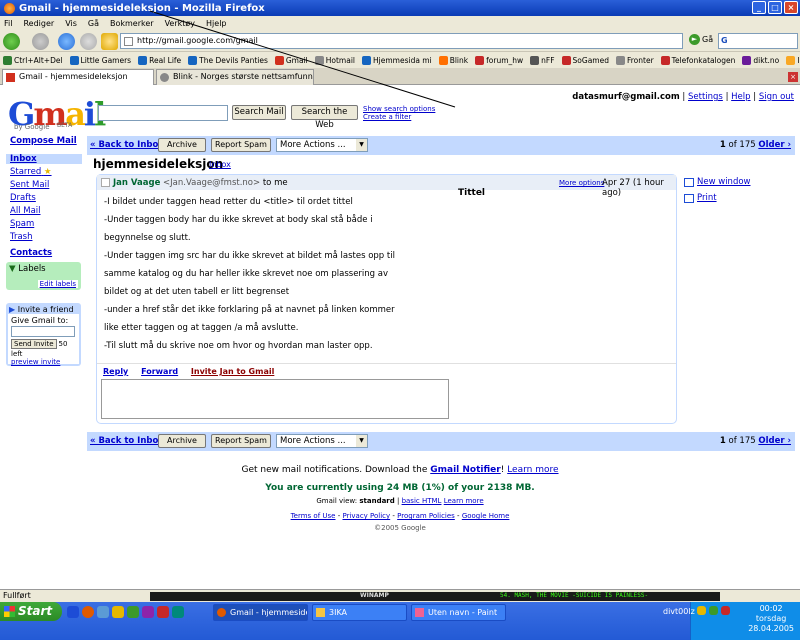 This screenshot has height=640, width=800. I want to click on bookmark-item: IMDB, so click(793, 60).